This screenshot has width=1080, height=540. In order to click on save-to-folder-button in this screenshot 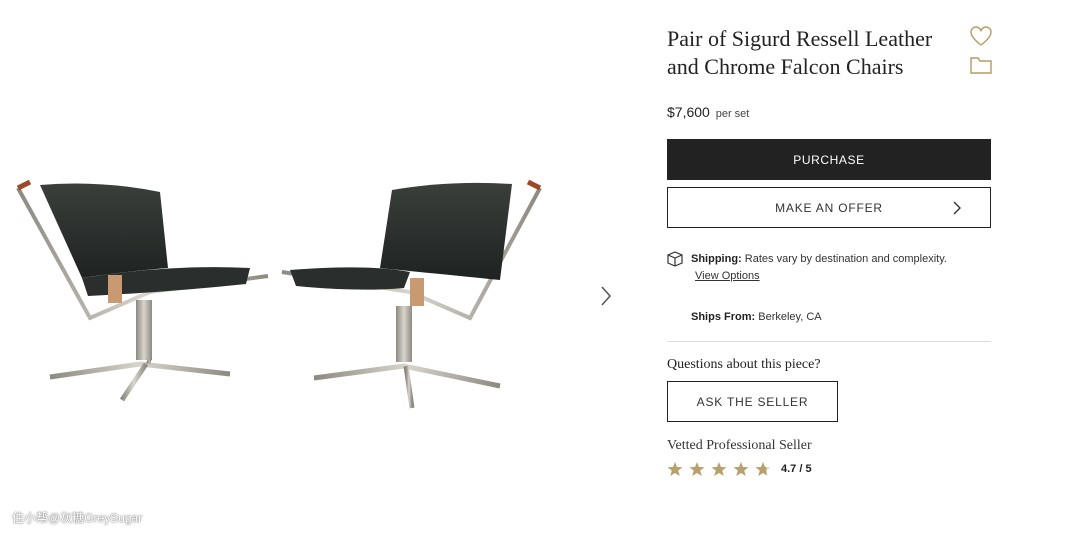, I will do `click(981, 65)`.